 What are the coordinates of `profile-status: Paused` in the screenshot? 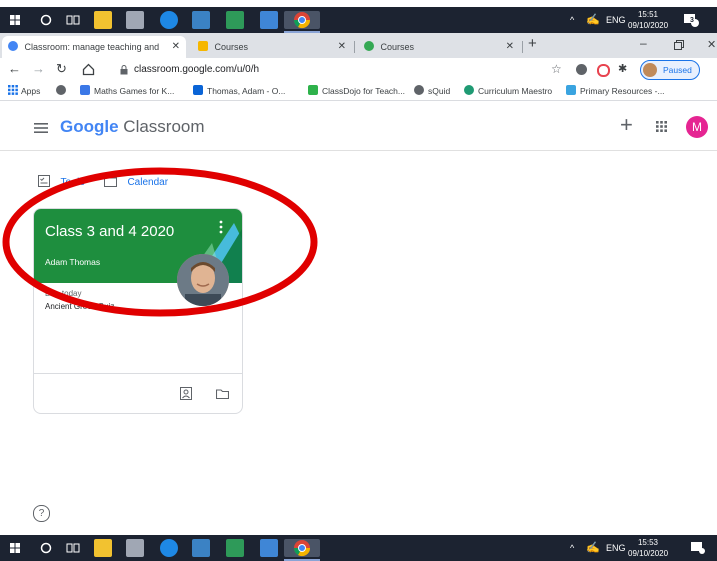 It's located at (677, 70).